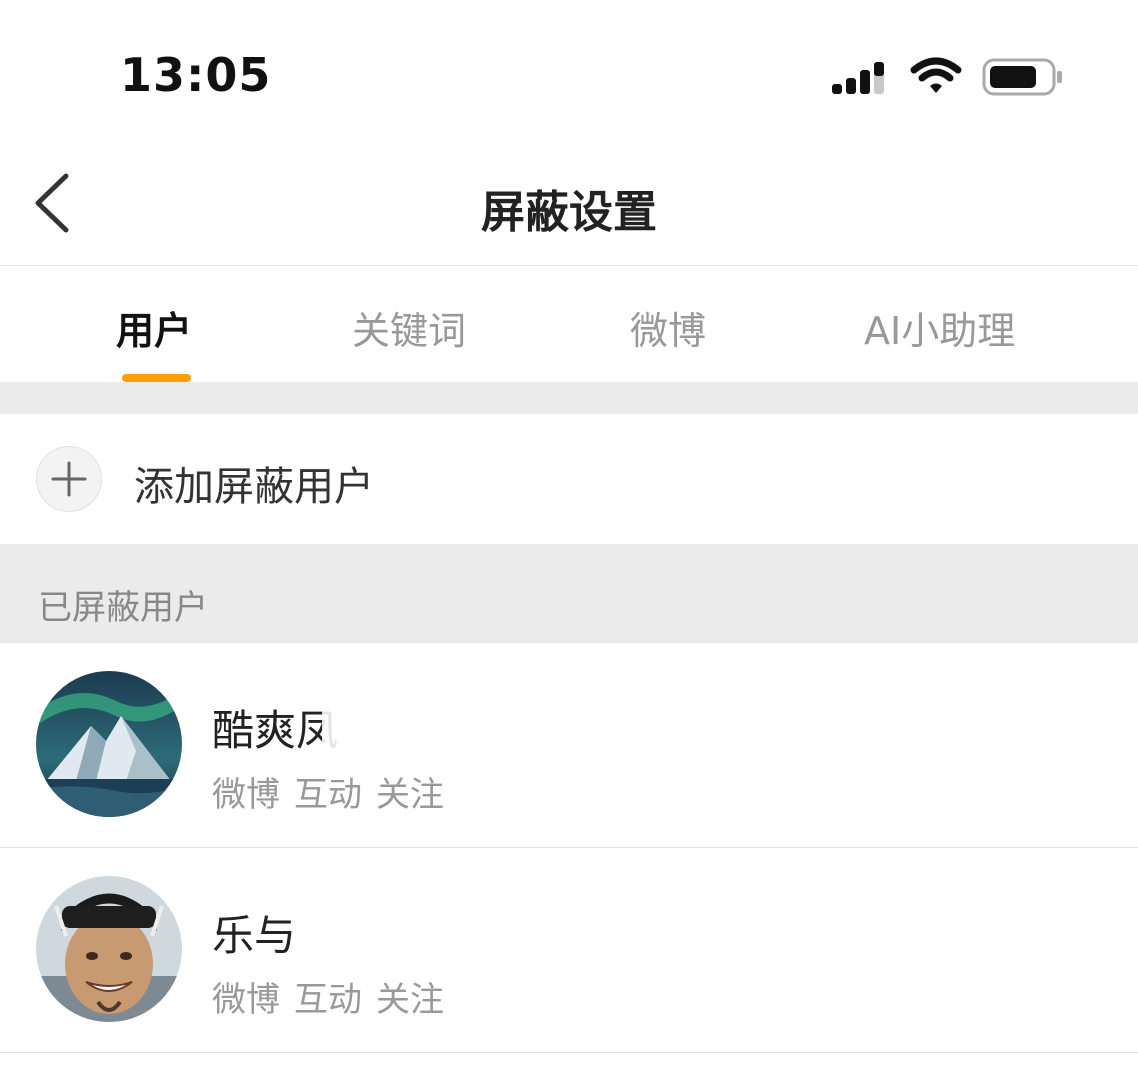 The width and height of the screenshot is (1138, 1080). I want to click on user-name: 乐与, so click(254, 935).